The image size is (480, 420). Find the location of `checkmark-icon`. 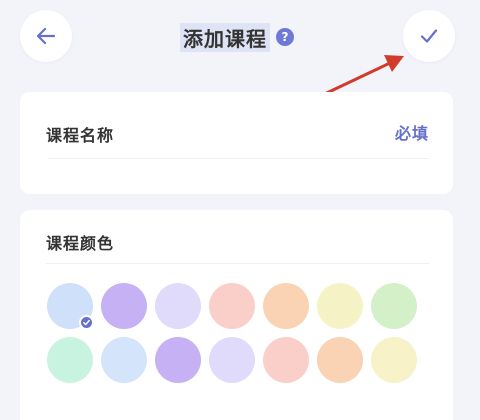

checkmark-icon is located at coordinates (429, 36).